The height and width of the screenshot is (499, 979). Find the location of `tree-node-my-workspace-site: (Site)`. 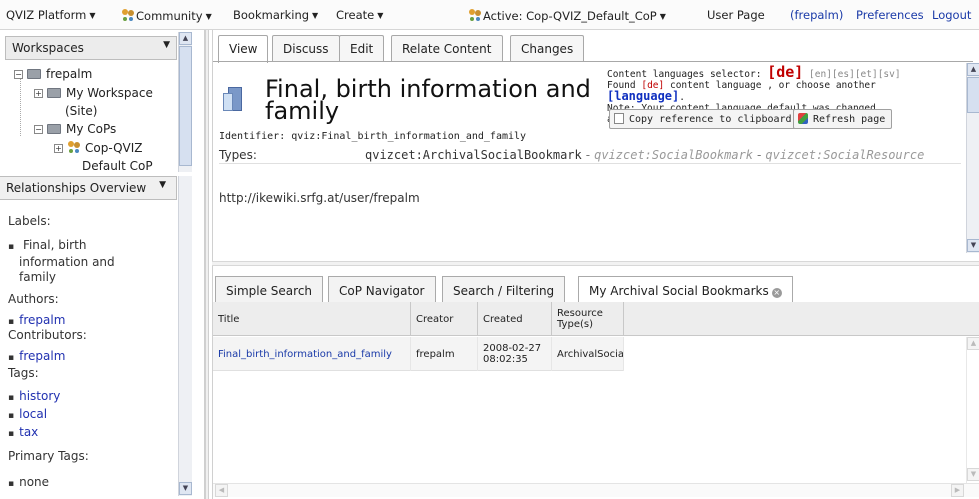

tree-node-my-workspace-site: (Site) is located at coordinates (81, 111).